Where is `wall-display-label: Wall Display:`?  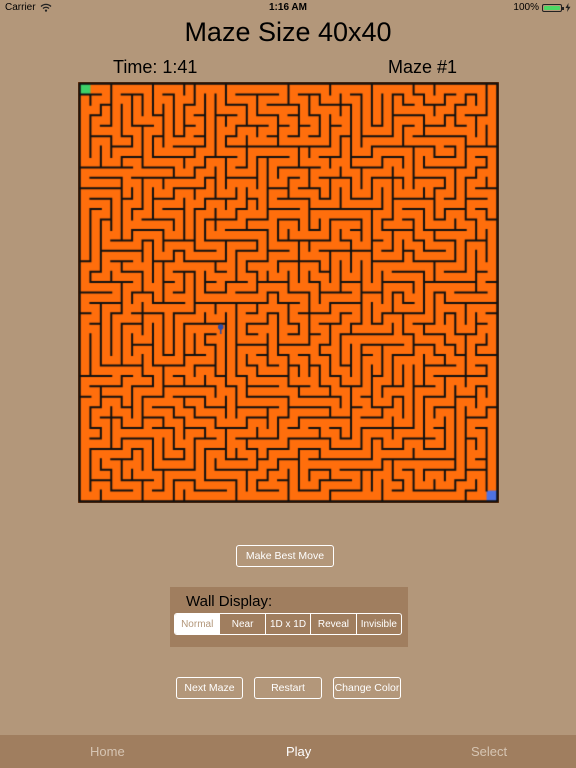
wall-display-label: Wall Display: is located at coordinates (229, 601).